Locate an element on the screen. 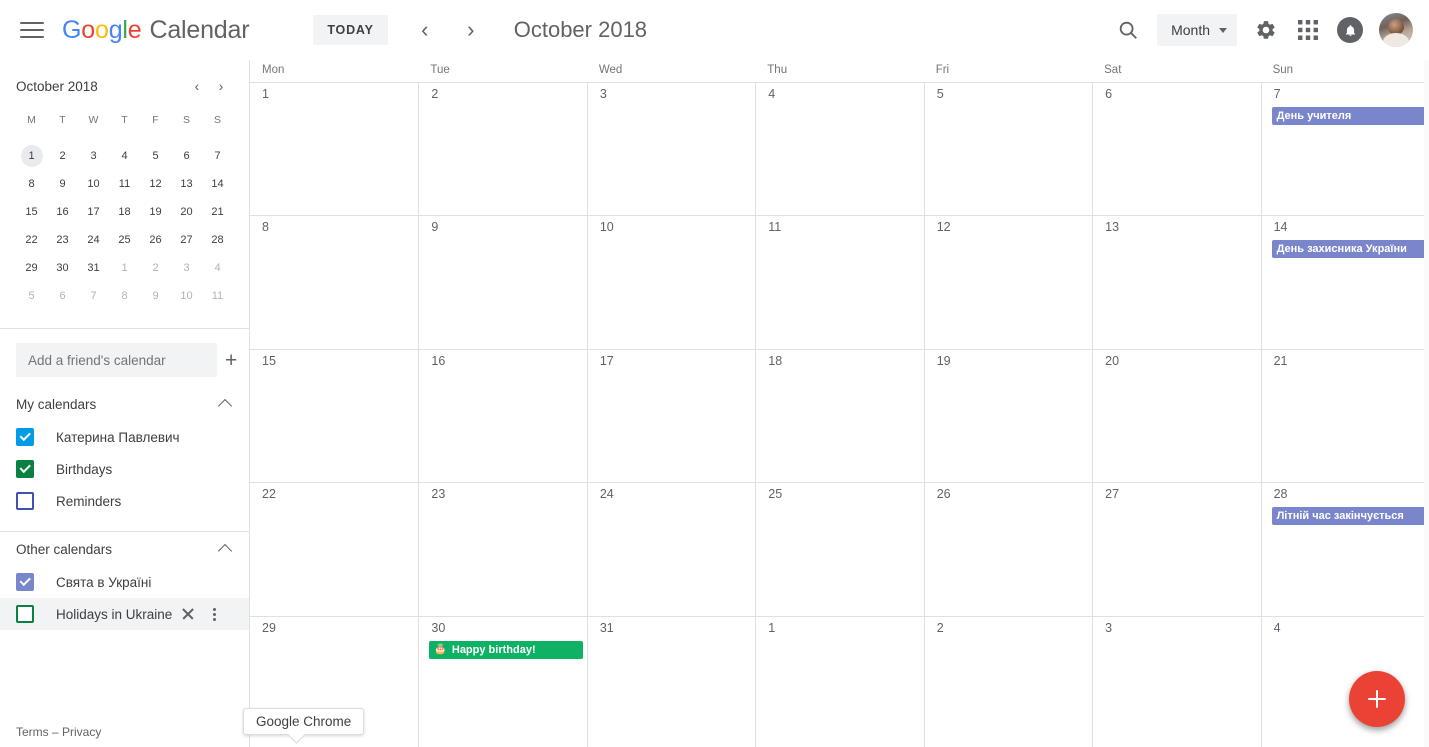 This screenshot has width=1429, height=747. close-icon is located at coordinates (188, 614).